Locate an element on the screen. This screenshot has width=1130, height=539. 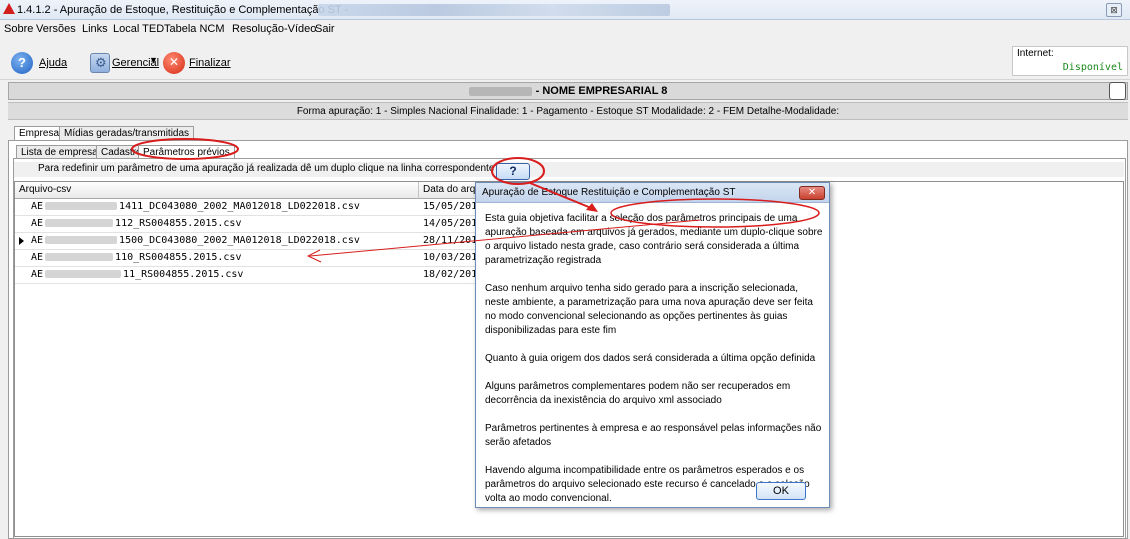
dialog-close-button: ✕ is located at coordinates (812, 193).